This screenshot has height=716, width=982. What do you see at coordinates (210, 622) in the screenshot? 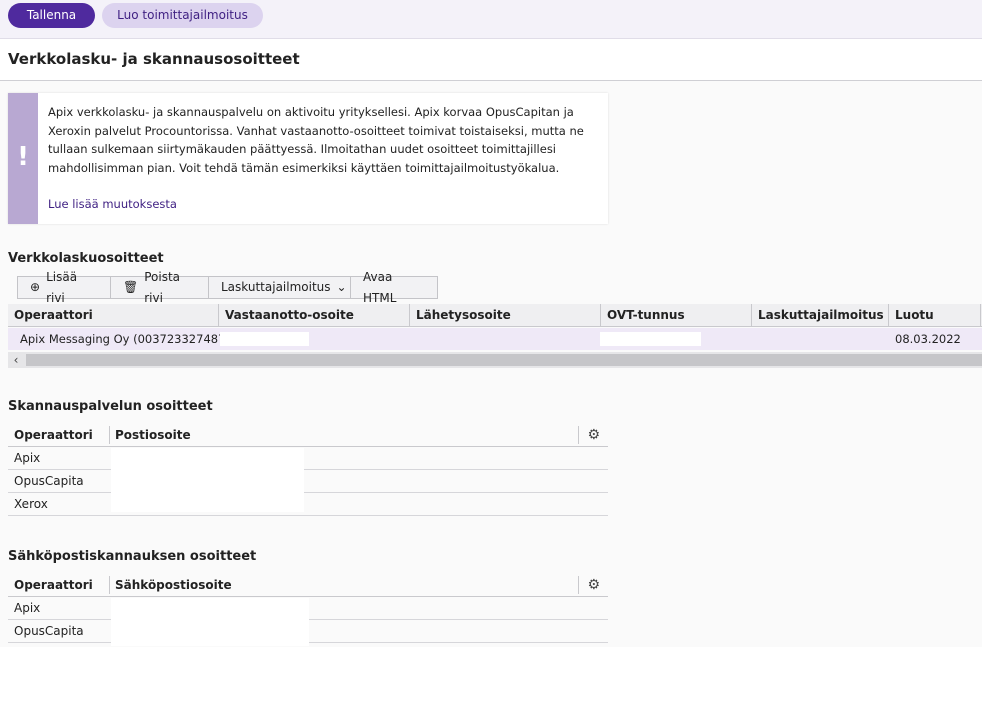
I see `redacted-email-addresses` at bounding box center [210, 622].